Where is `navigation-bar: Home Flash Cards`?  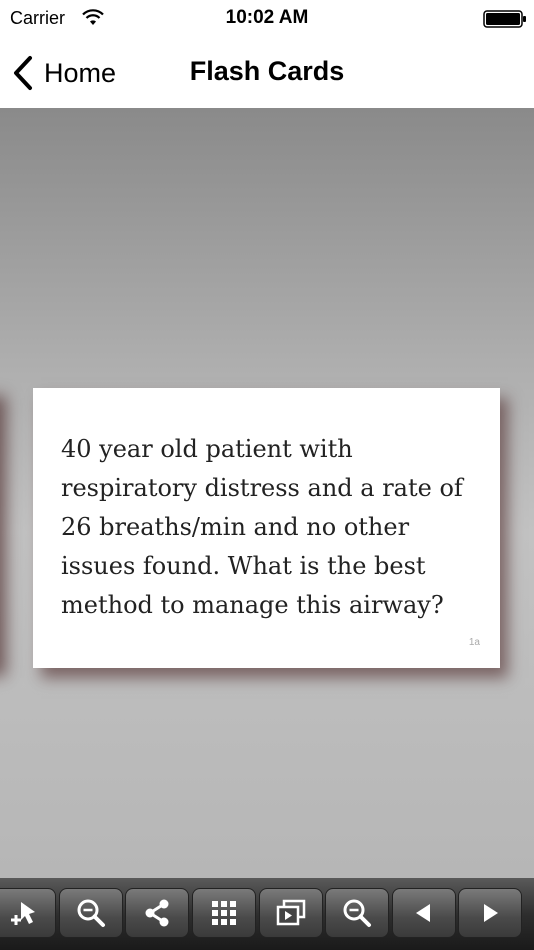 navigation-bar: Home Flash Cards is located at coordinates (267, 73).